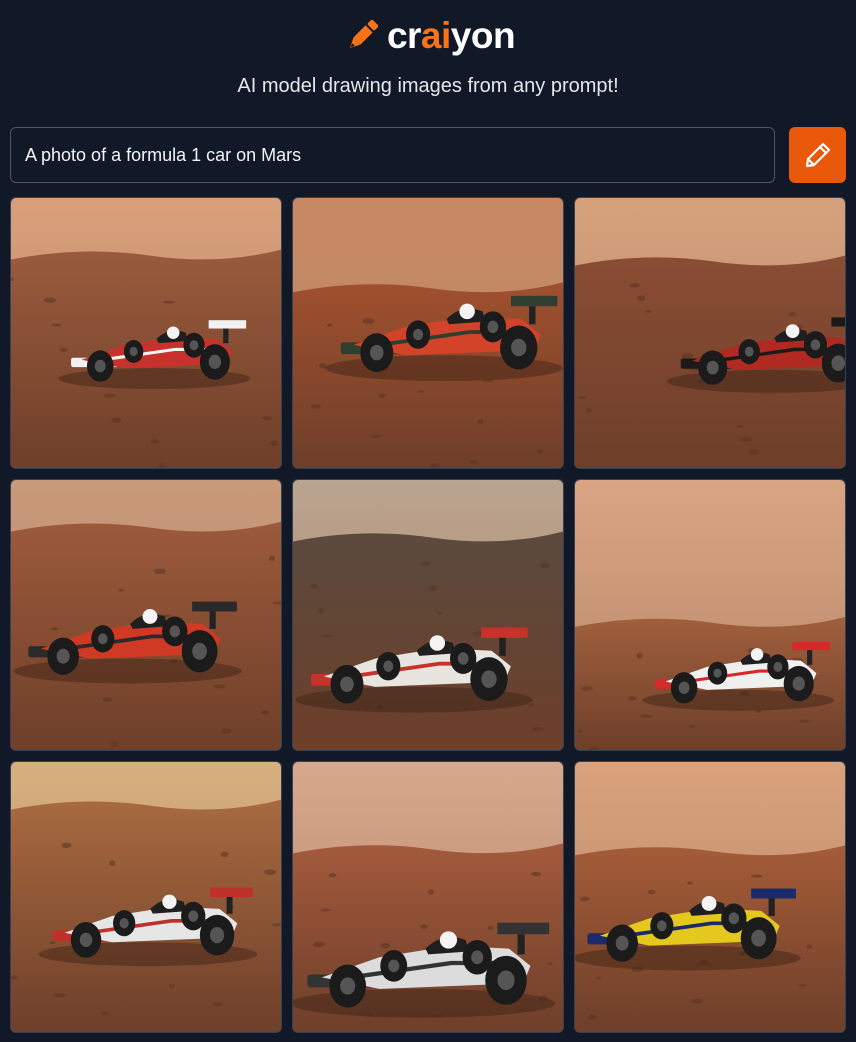  I want to click on prompt-bar, so click(428, 155).